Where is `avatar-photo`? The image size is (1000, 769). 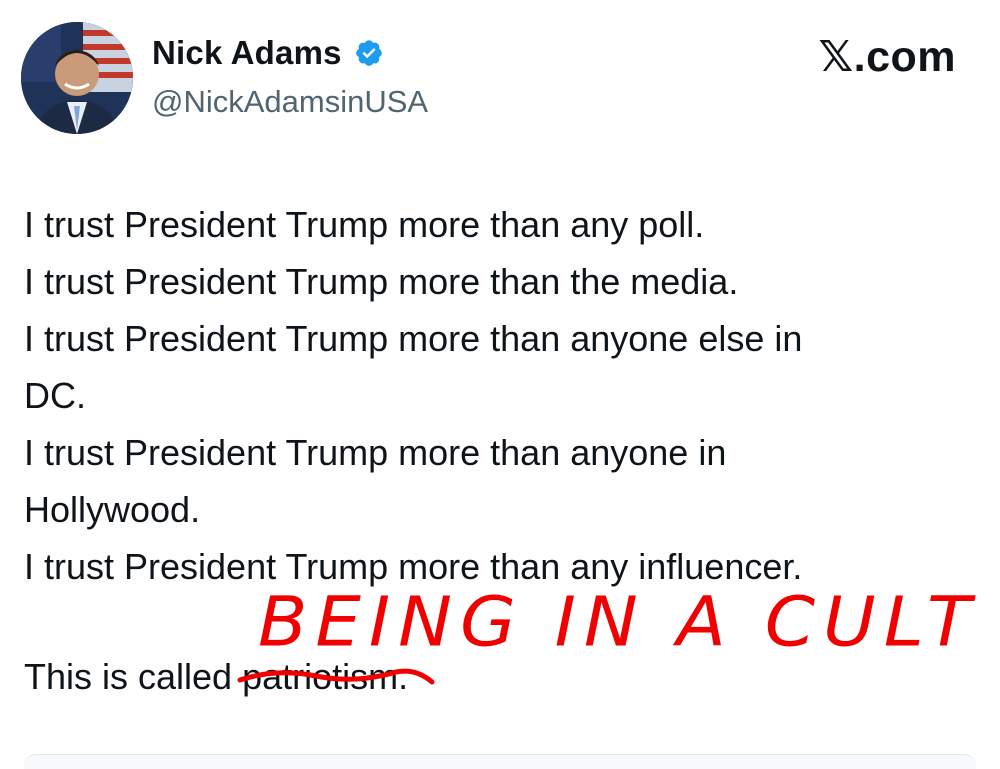
avatar-photo is located at coordinates (77, 78).